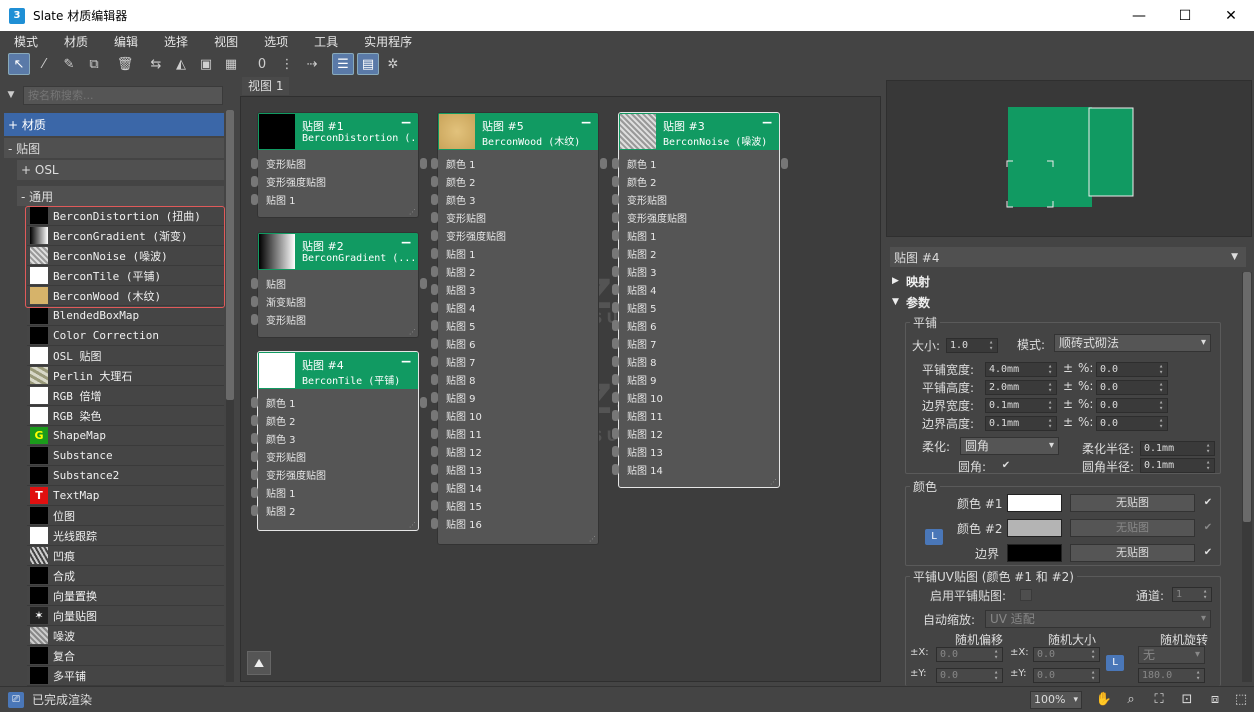  I want to click on soften-radius-spinner: 0.1mm, so click(1177, 448).